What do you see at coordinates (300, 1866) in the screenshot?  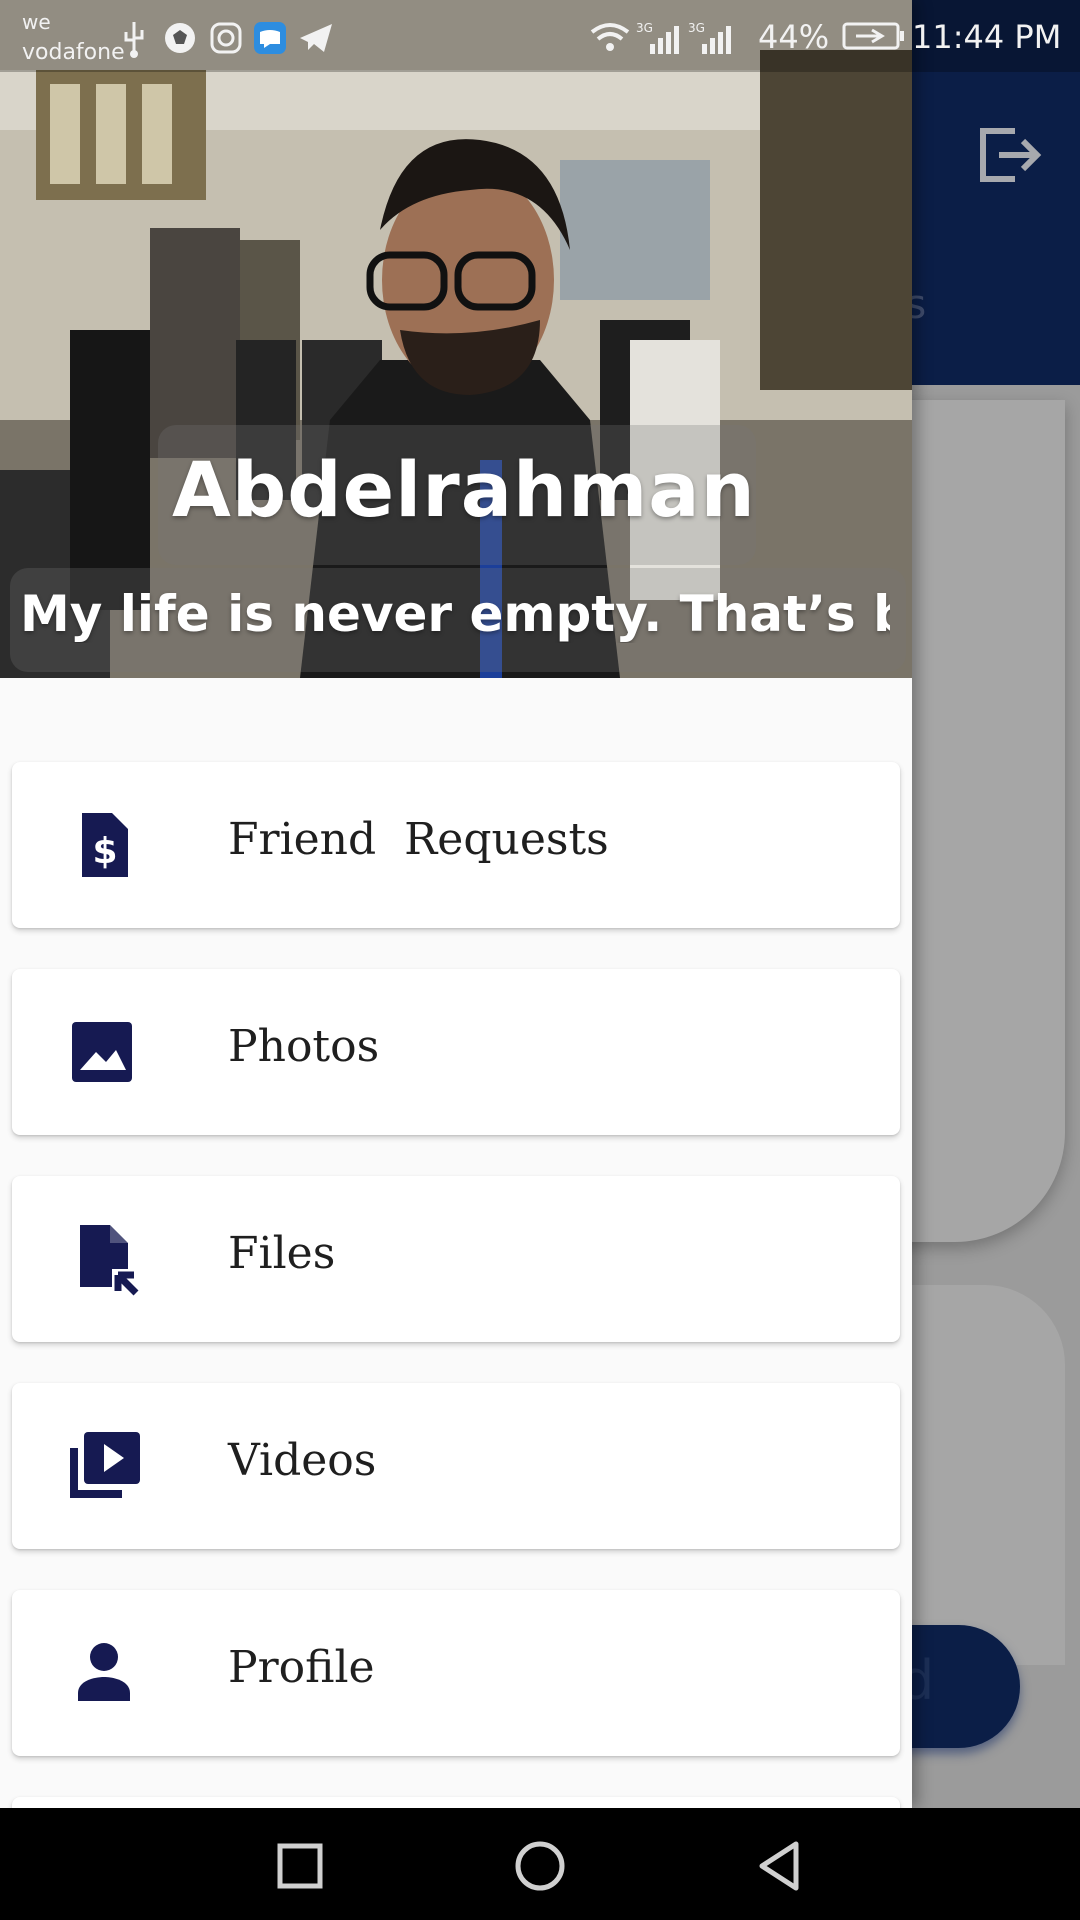 I see `recents-button-icon` at bounding box center [300, 1866].